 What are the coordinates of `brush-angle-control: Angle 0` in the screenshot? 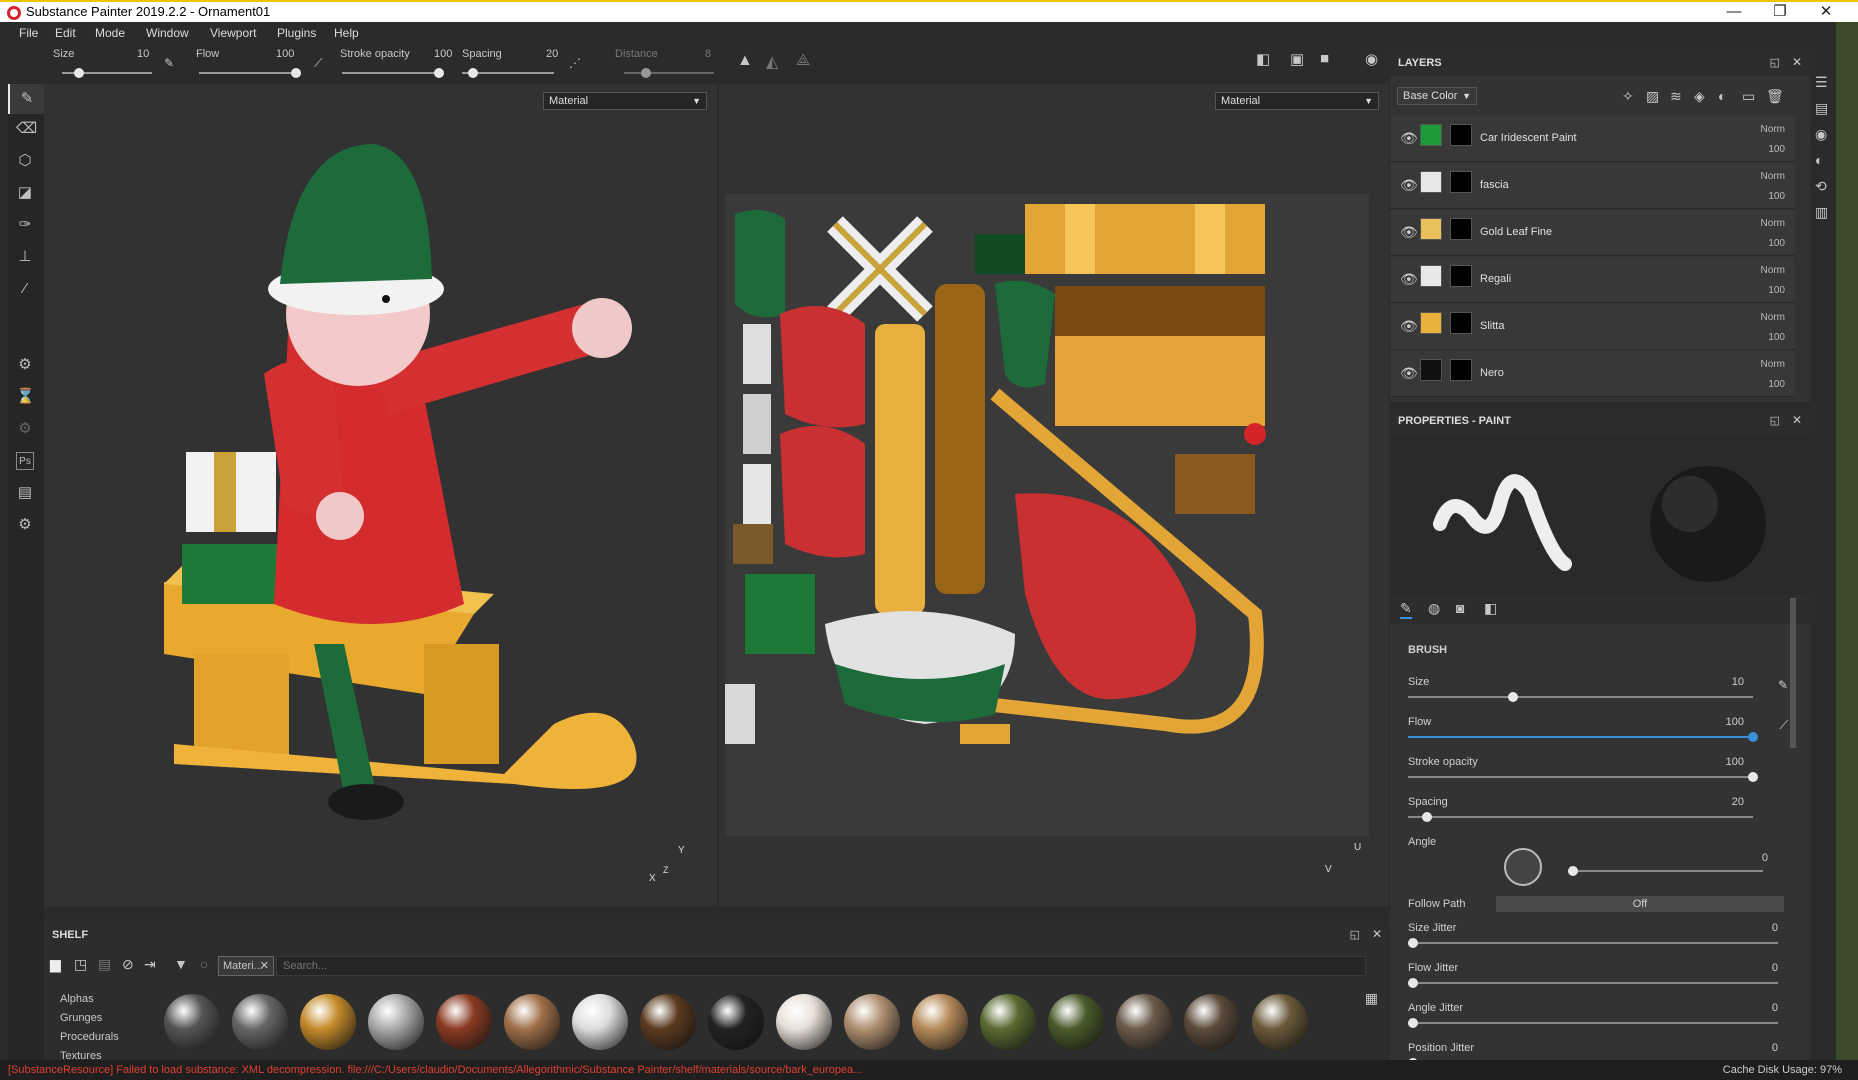 It's located at (1598, 861).